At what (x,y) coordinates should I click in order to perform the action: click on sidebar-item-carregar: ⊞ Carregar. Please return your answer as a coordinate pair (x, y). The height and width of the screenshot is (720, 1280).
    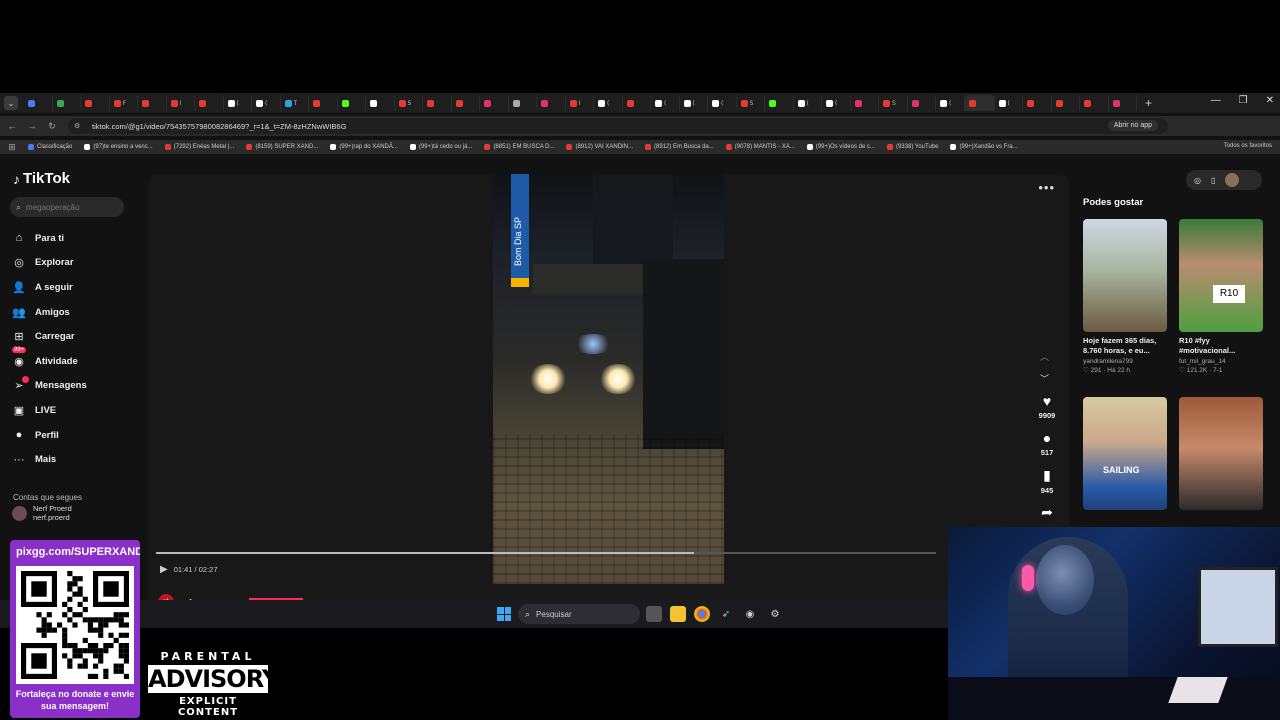
    Looking at the image, I should click on (49, 336).